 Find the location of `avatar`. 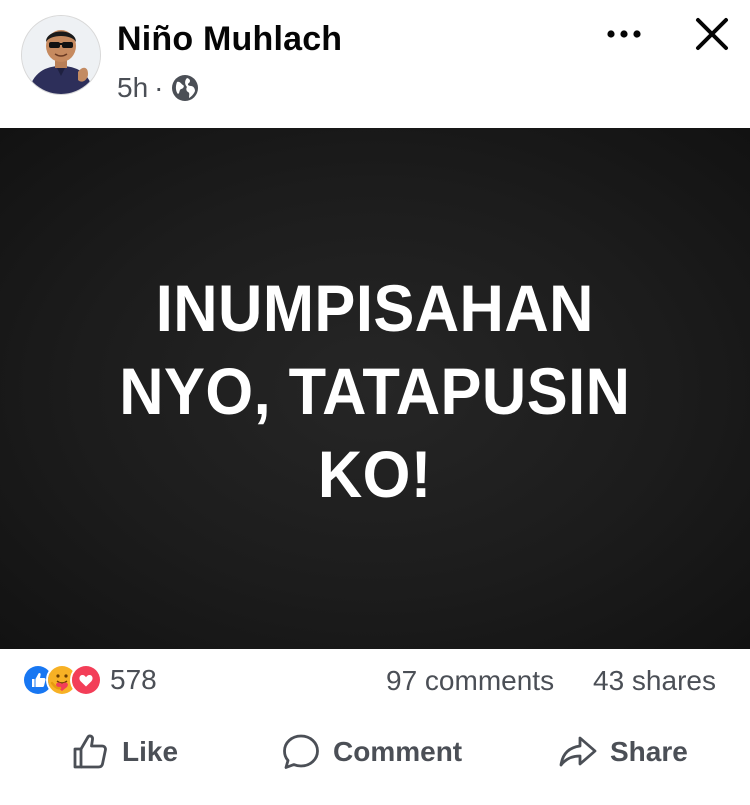

avatar is located at coordinates (61, 55).